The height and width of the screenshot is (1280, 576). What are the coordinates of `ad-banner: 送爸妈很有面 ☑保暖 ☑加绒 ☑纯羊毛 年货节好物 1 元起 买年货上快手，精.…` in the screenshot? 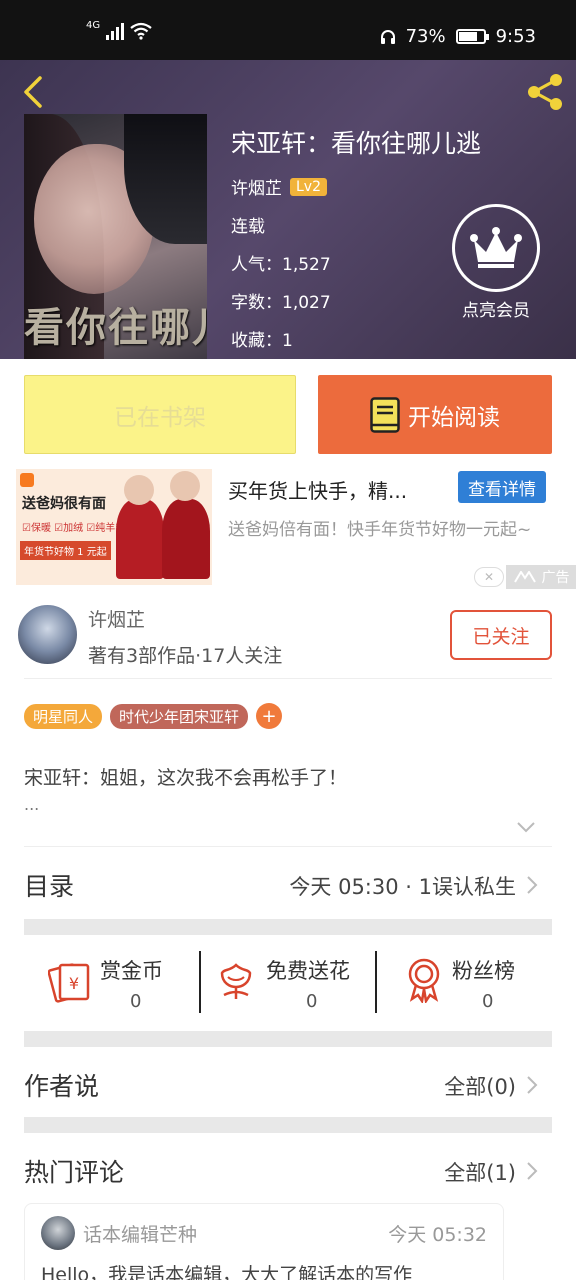 It's located at (288, 531).